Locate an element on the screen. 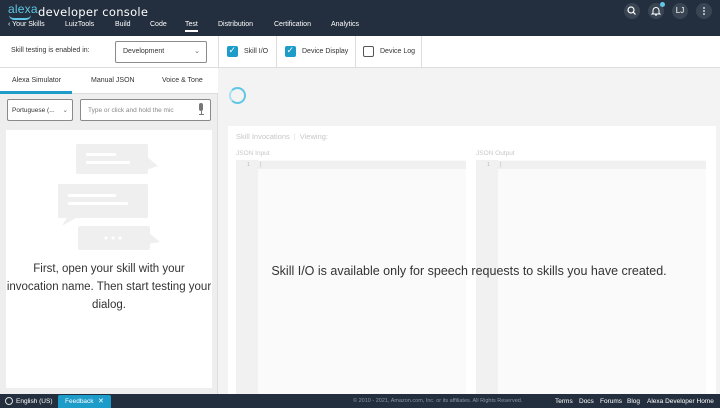  loading-spinner-icon is located at coordinates (237, 95).